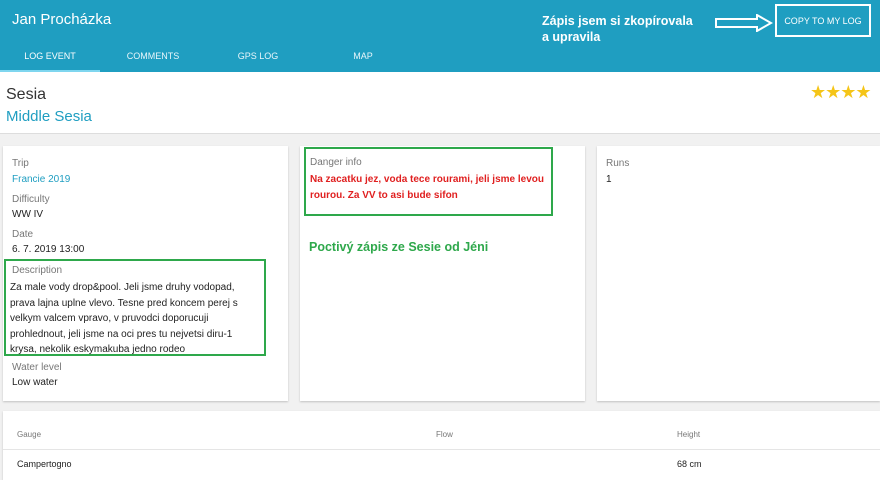 The width and height of the screenshot is (880, 480). What do you see at coordinates (31, 199) in the screenshot?
I see `difficulty-label: Difficulty` at bounding box center [31, 199].